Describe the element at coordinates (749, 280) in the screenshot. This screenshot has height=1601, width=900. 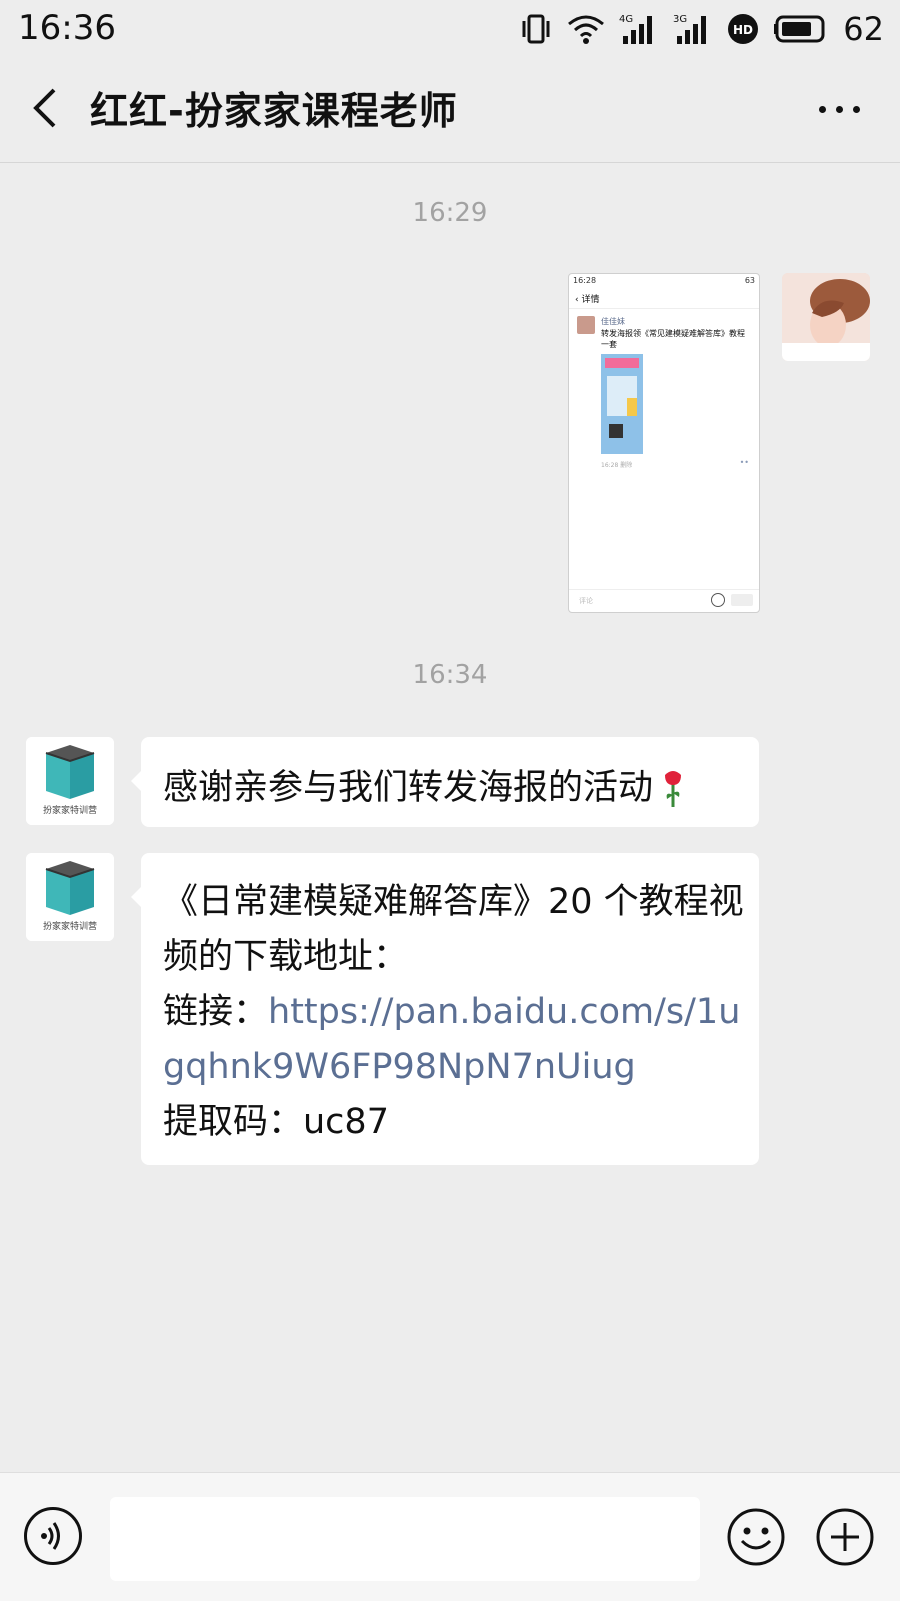
I see `screenshot-battery: 63` at that location.